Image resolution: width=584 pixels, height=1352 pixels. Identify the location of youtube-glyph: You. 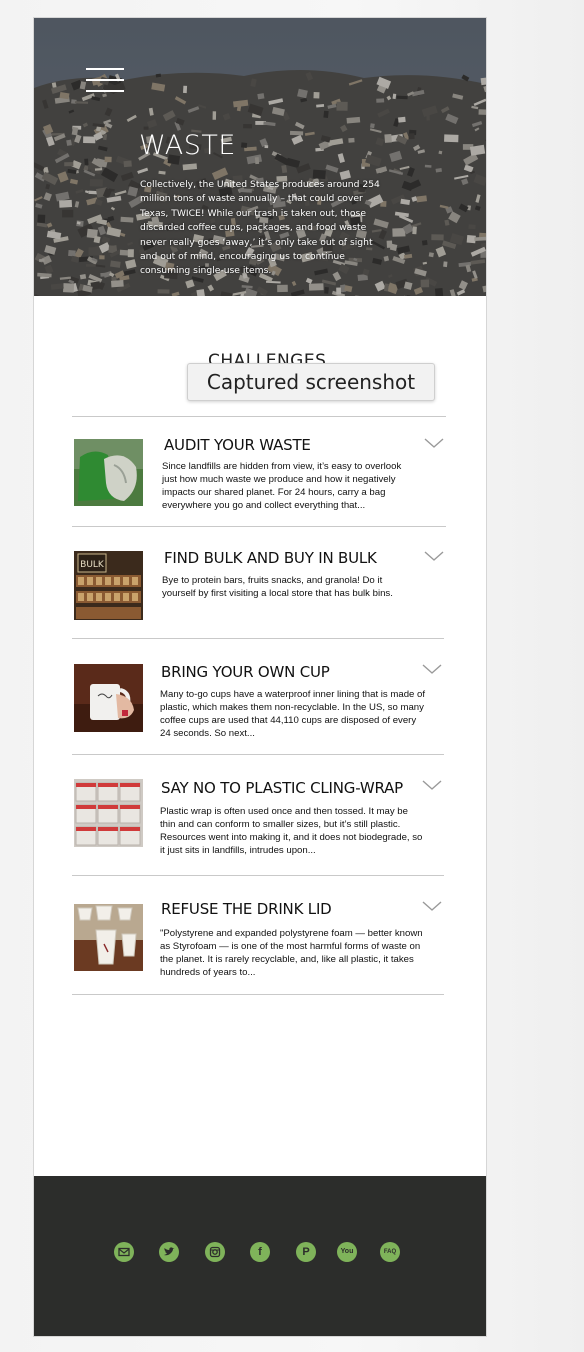
(347, 1251).